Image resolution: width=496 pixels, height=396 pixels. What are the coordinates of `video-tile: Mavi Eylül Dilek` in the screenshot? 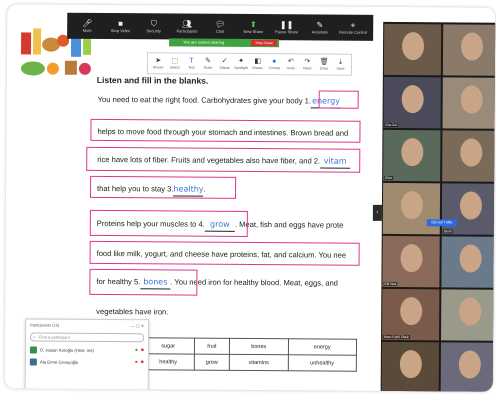 It's located at (411, 314).